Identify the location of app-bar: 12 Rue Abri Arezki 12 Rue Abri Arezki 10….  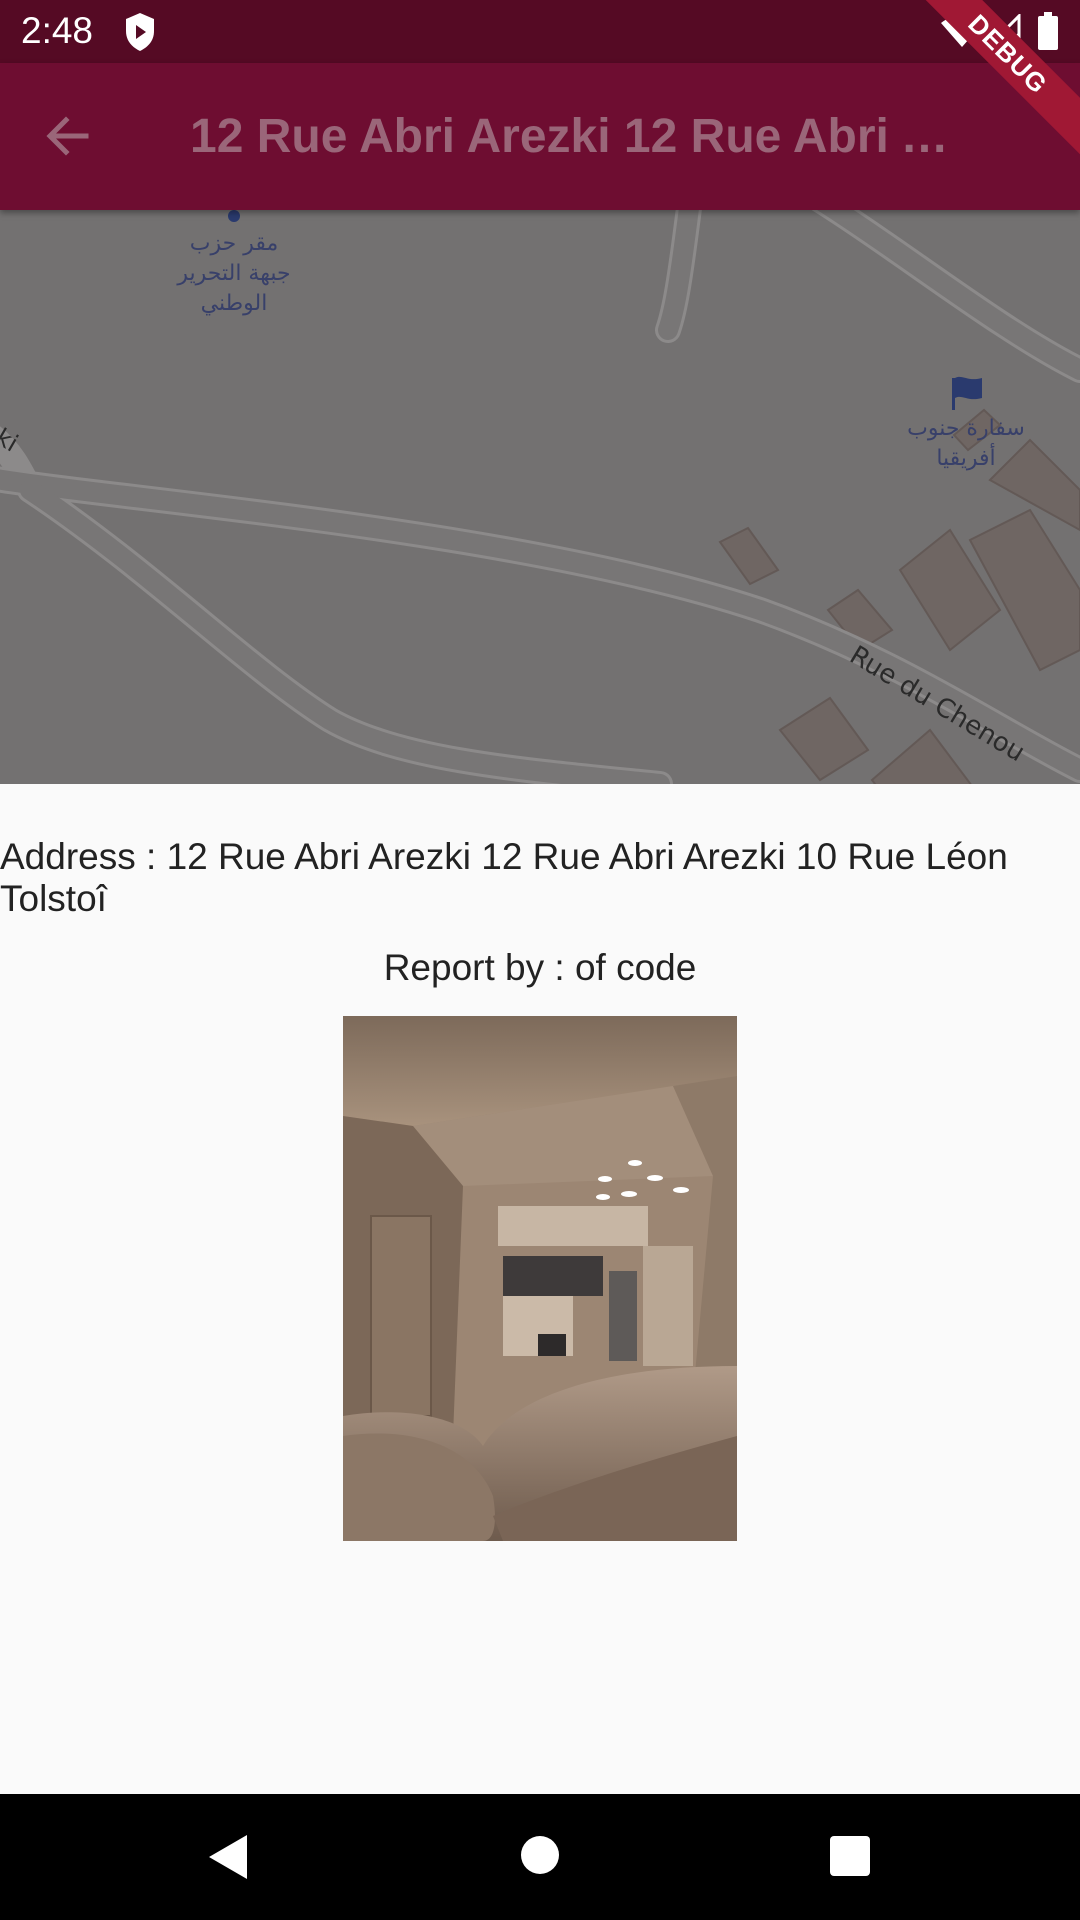
(540, 136).